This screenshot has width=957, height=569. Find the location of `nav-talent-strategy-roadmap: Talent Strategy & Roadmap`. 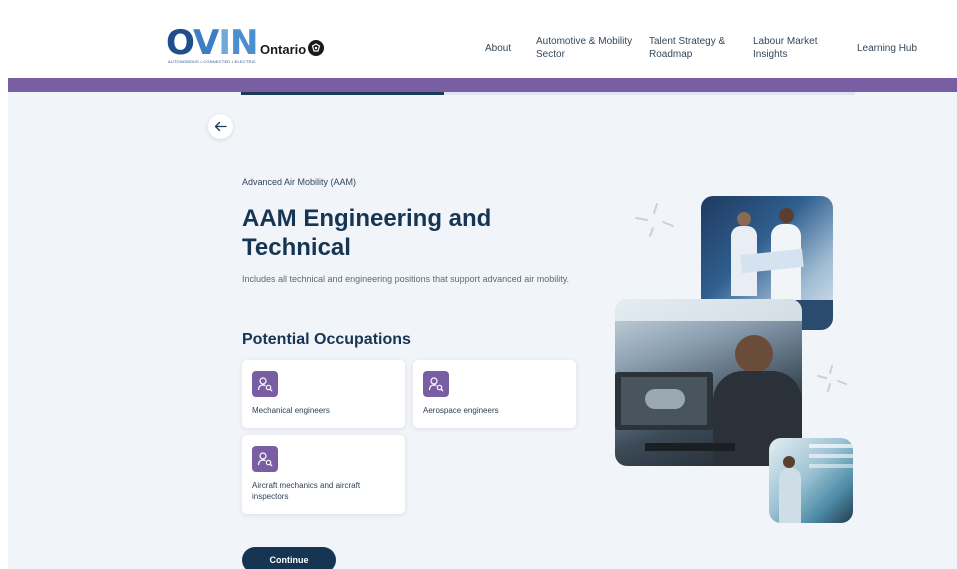

nav-talent-strategy-roadmap: Talent Strategy & Roadmap is located at coordinates (694, 48).